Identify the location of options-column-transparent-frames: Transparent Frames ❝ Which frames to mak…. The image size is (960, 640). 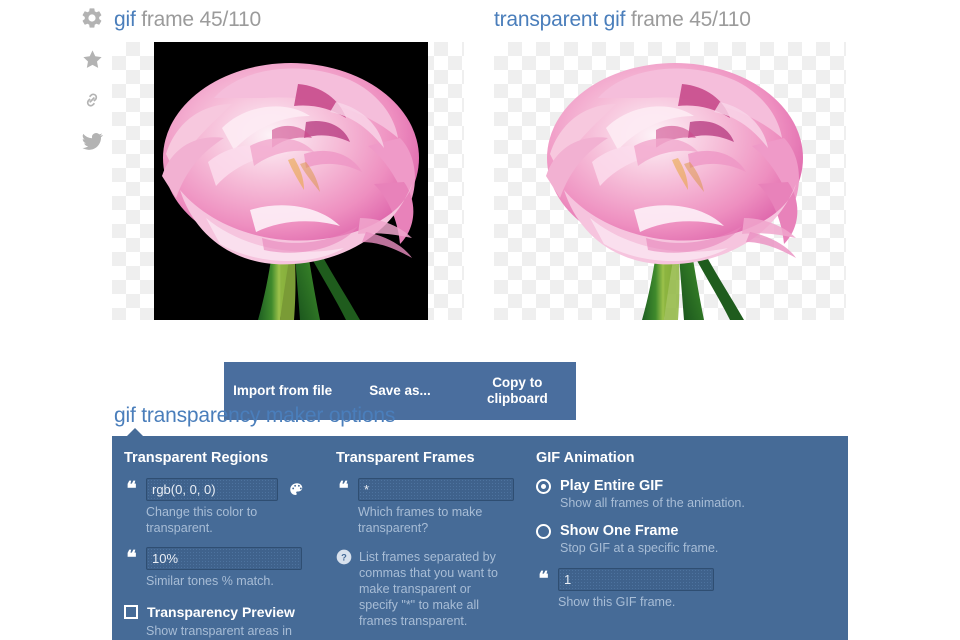
(424, 545).